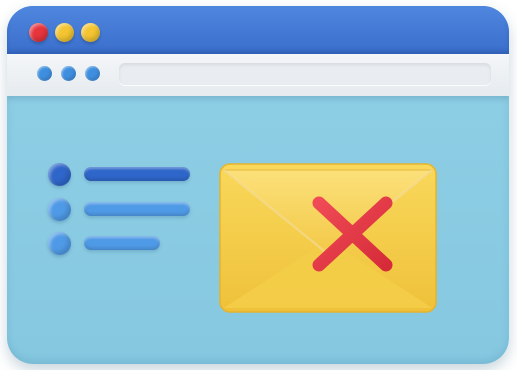 Image resolution: width=517 pixels, height=370 pixels. I want to click on title-bar, so click(258, 30).